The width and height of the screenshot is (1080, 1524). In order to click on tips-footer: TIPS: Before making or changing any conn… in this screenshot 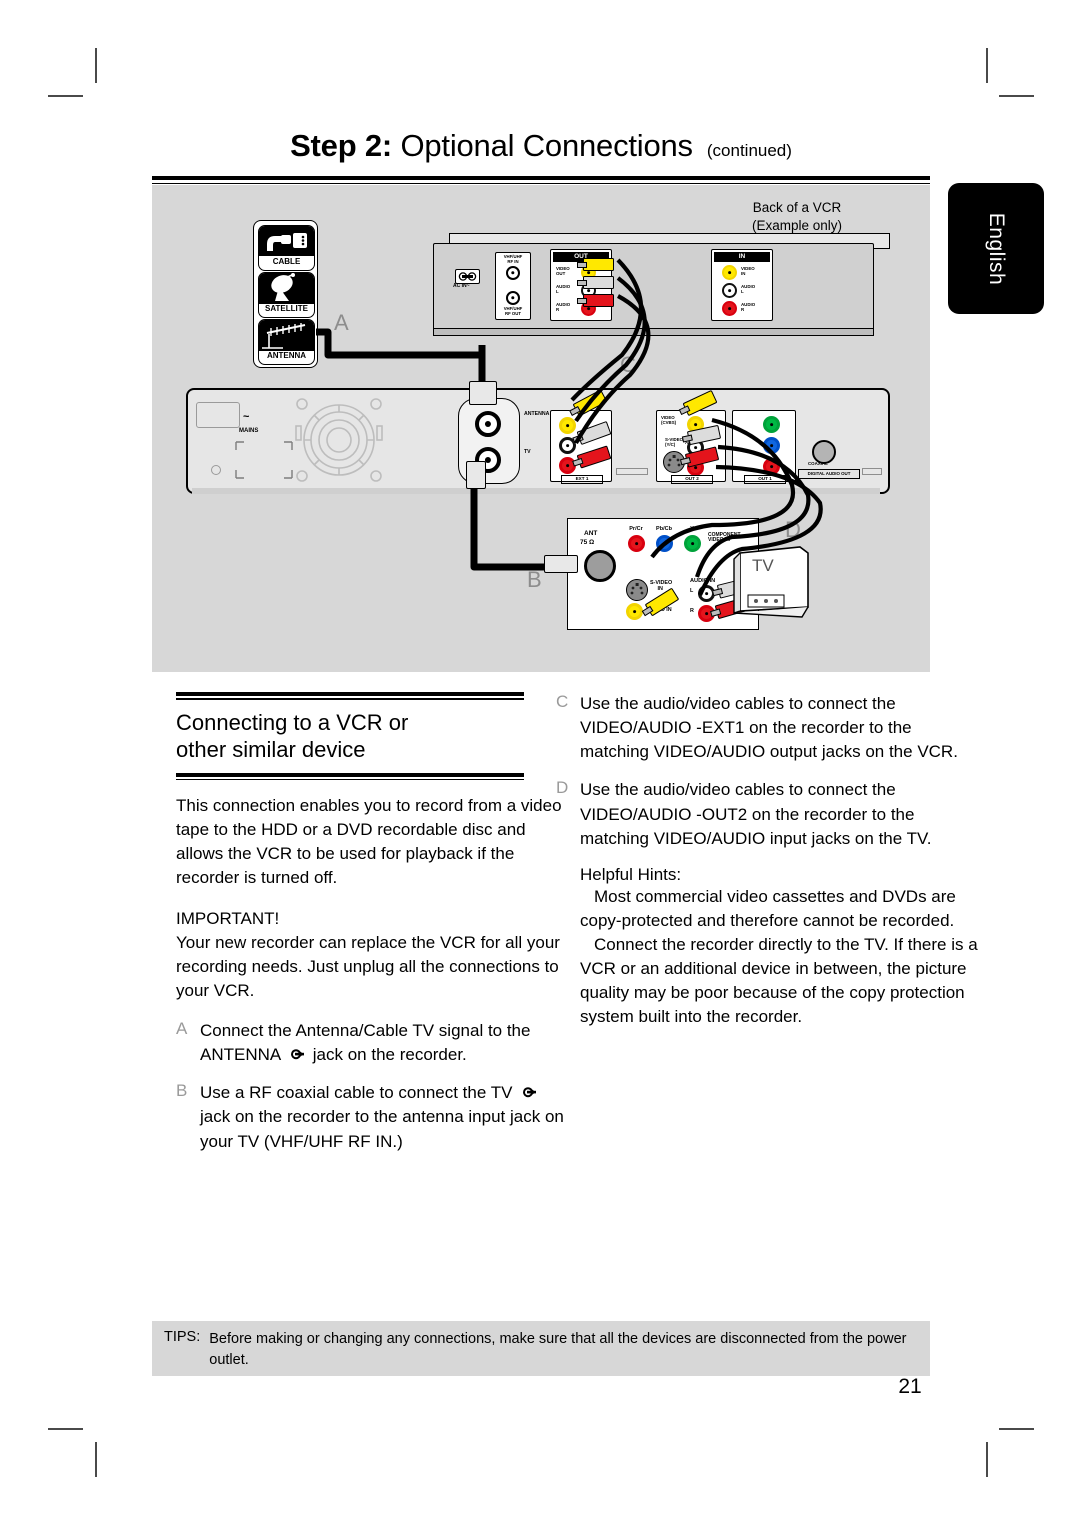, I will do `click(541, 1348)`.